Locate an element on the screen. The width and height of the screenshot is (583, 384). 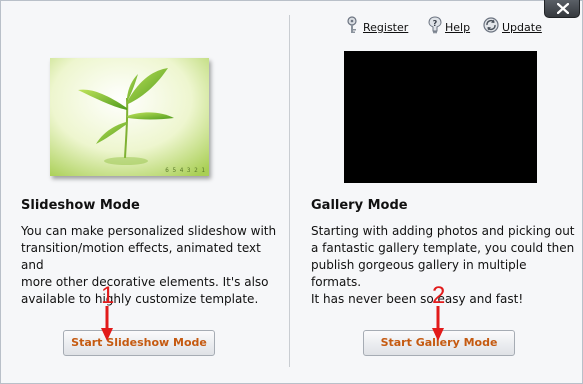
slideshow-preview-thumbnail: 6 5 4 3 2 1 is located at coordinates (129, 117).